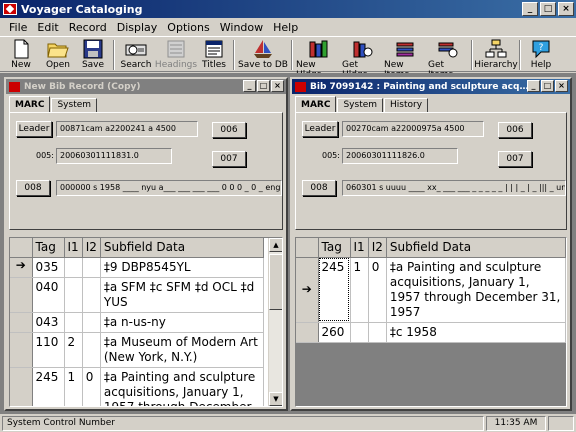 The height and width of the screenshot is (432, 576). I want to click on right-maximize-button: □, so click(547, 86).